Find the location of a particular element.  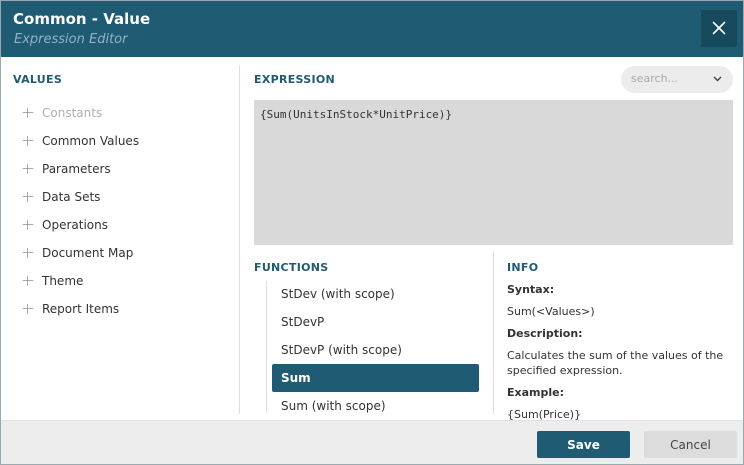

tree-item-operations: Operations is located at coordinates (81, 225).